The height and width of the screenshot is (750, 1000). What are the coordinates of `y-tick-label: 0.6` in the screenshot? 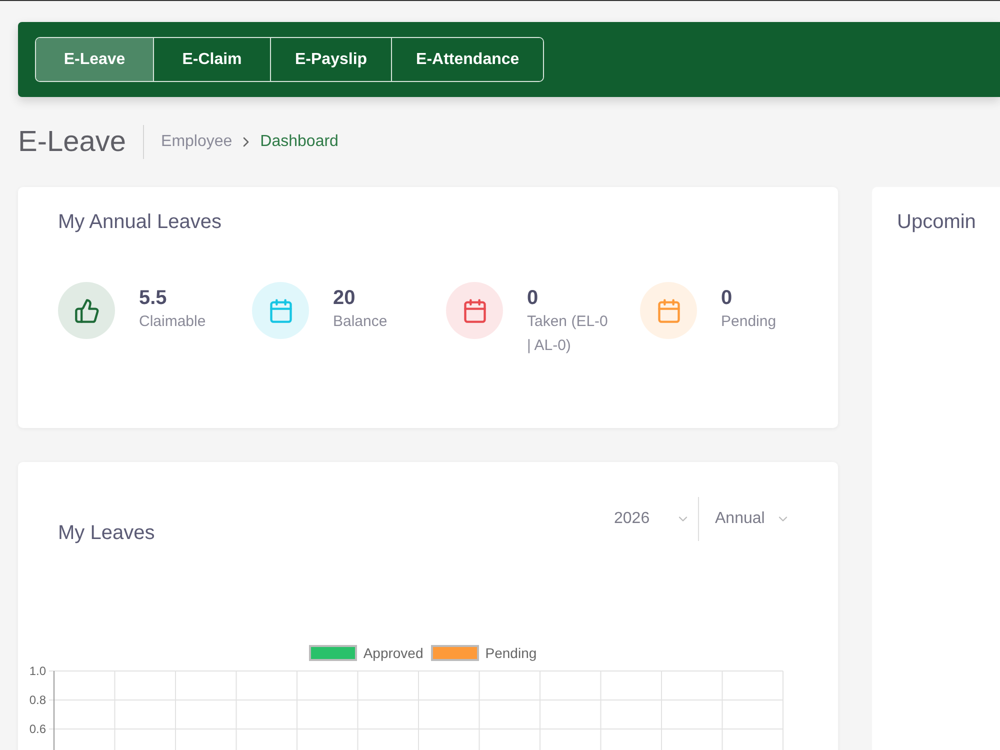 It's located at (37, 729).